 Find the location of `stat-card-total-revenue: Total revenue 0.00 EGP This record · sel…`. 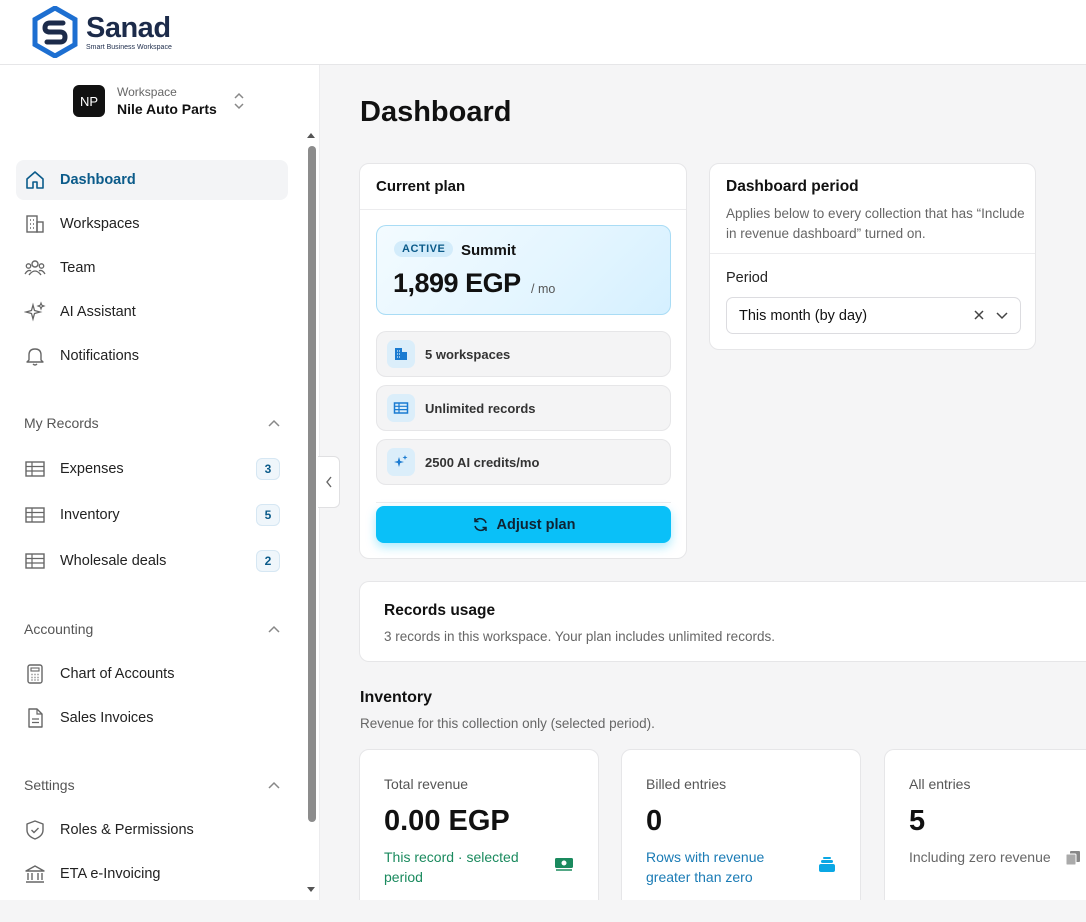

stat-card-total-revenue: Total revenue 0.00 EGP This record · sel… is located at coordinates (479, 834).